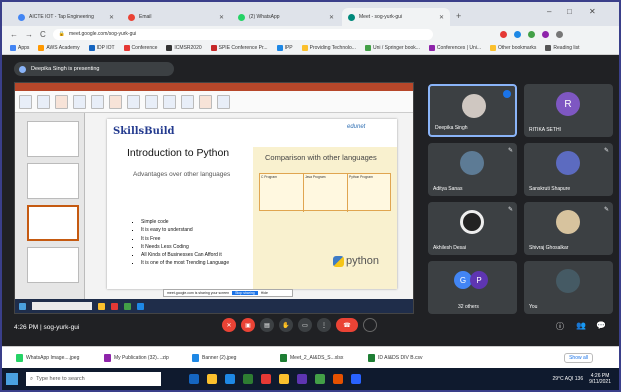 The image size is (621, 392). What do you see at coordinates (242, 34) in the screenshot?
I see `address-bar: 🔒 meet.google.com/sog-yurk-gui` at bounding box center [242, 34].